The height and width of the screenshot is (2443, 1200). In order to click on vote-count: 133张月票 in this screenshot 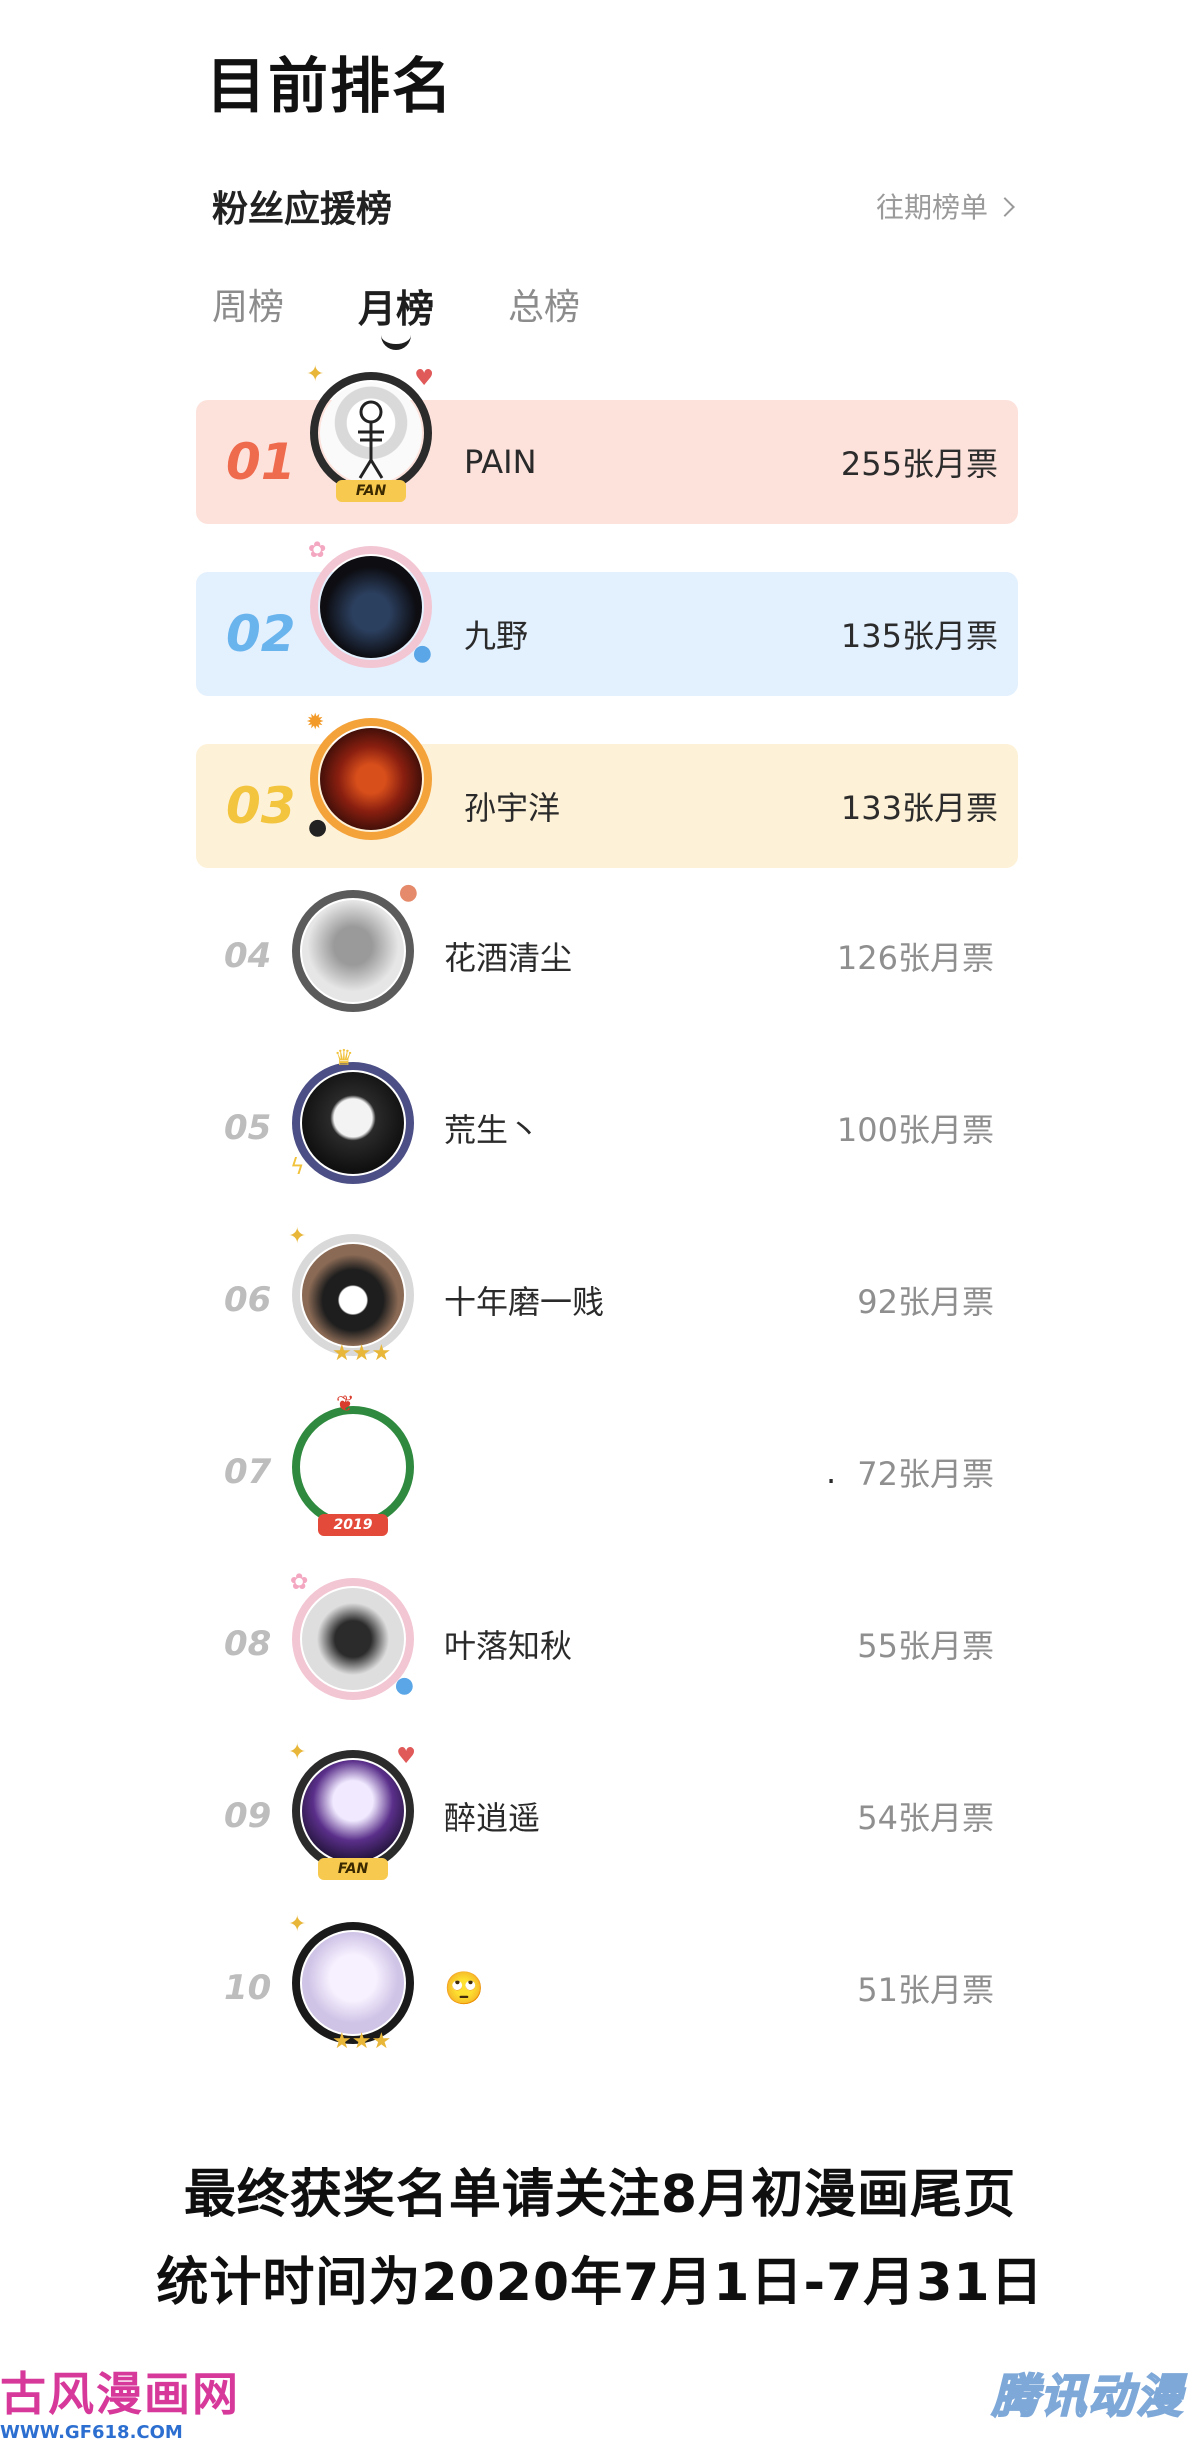, I will do `click(919, 808)`.